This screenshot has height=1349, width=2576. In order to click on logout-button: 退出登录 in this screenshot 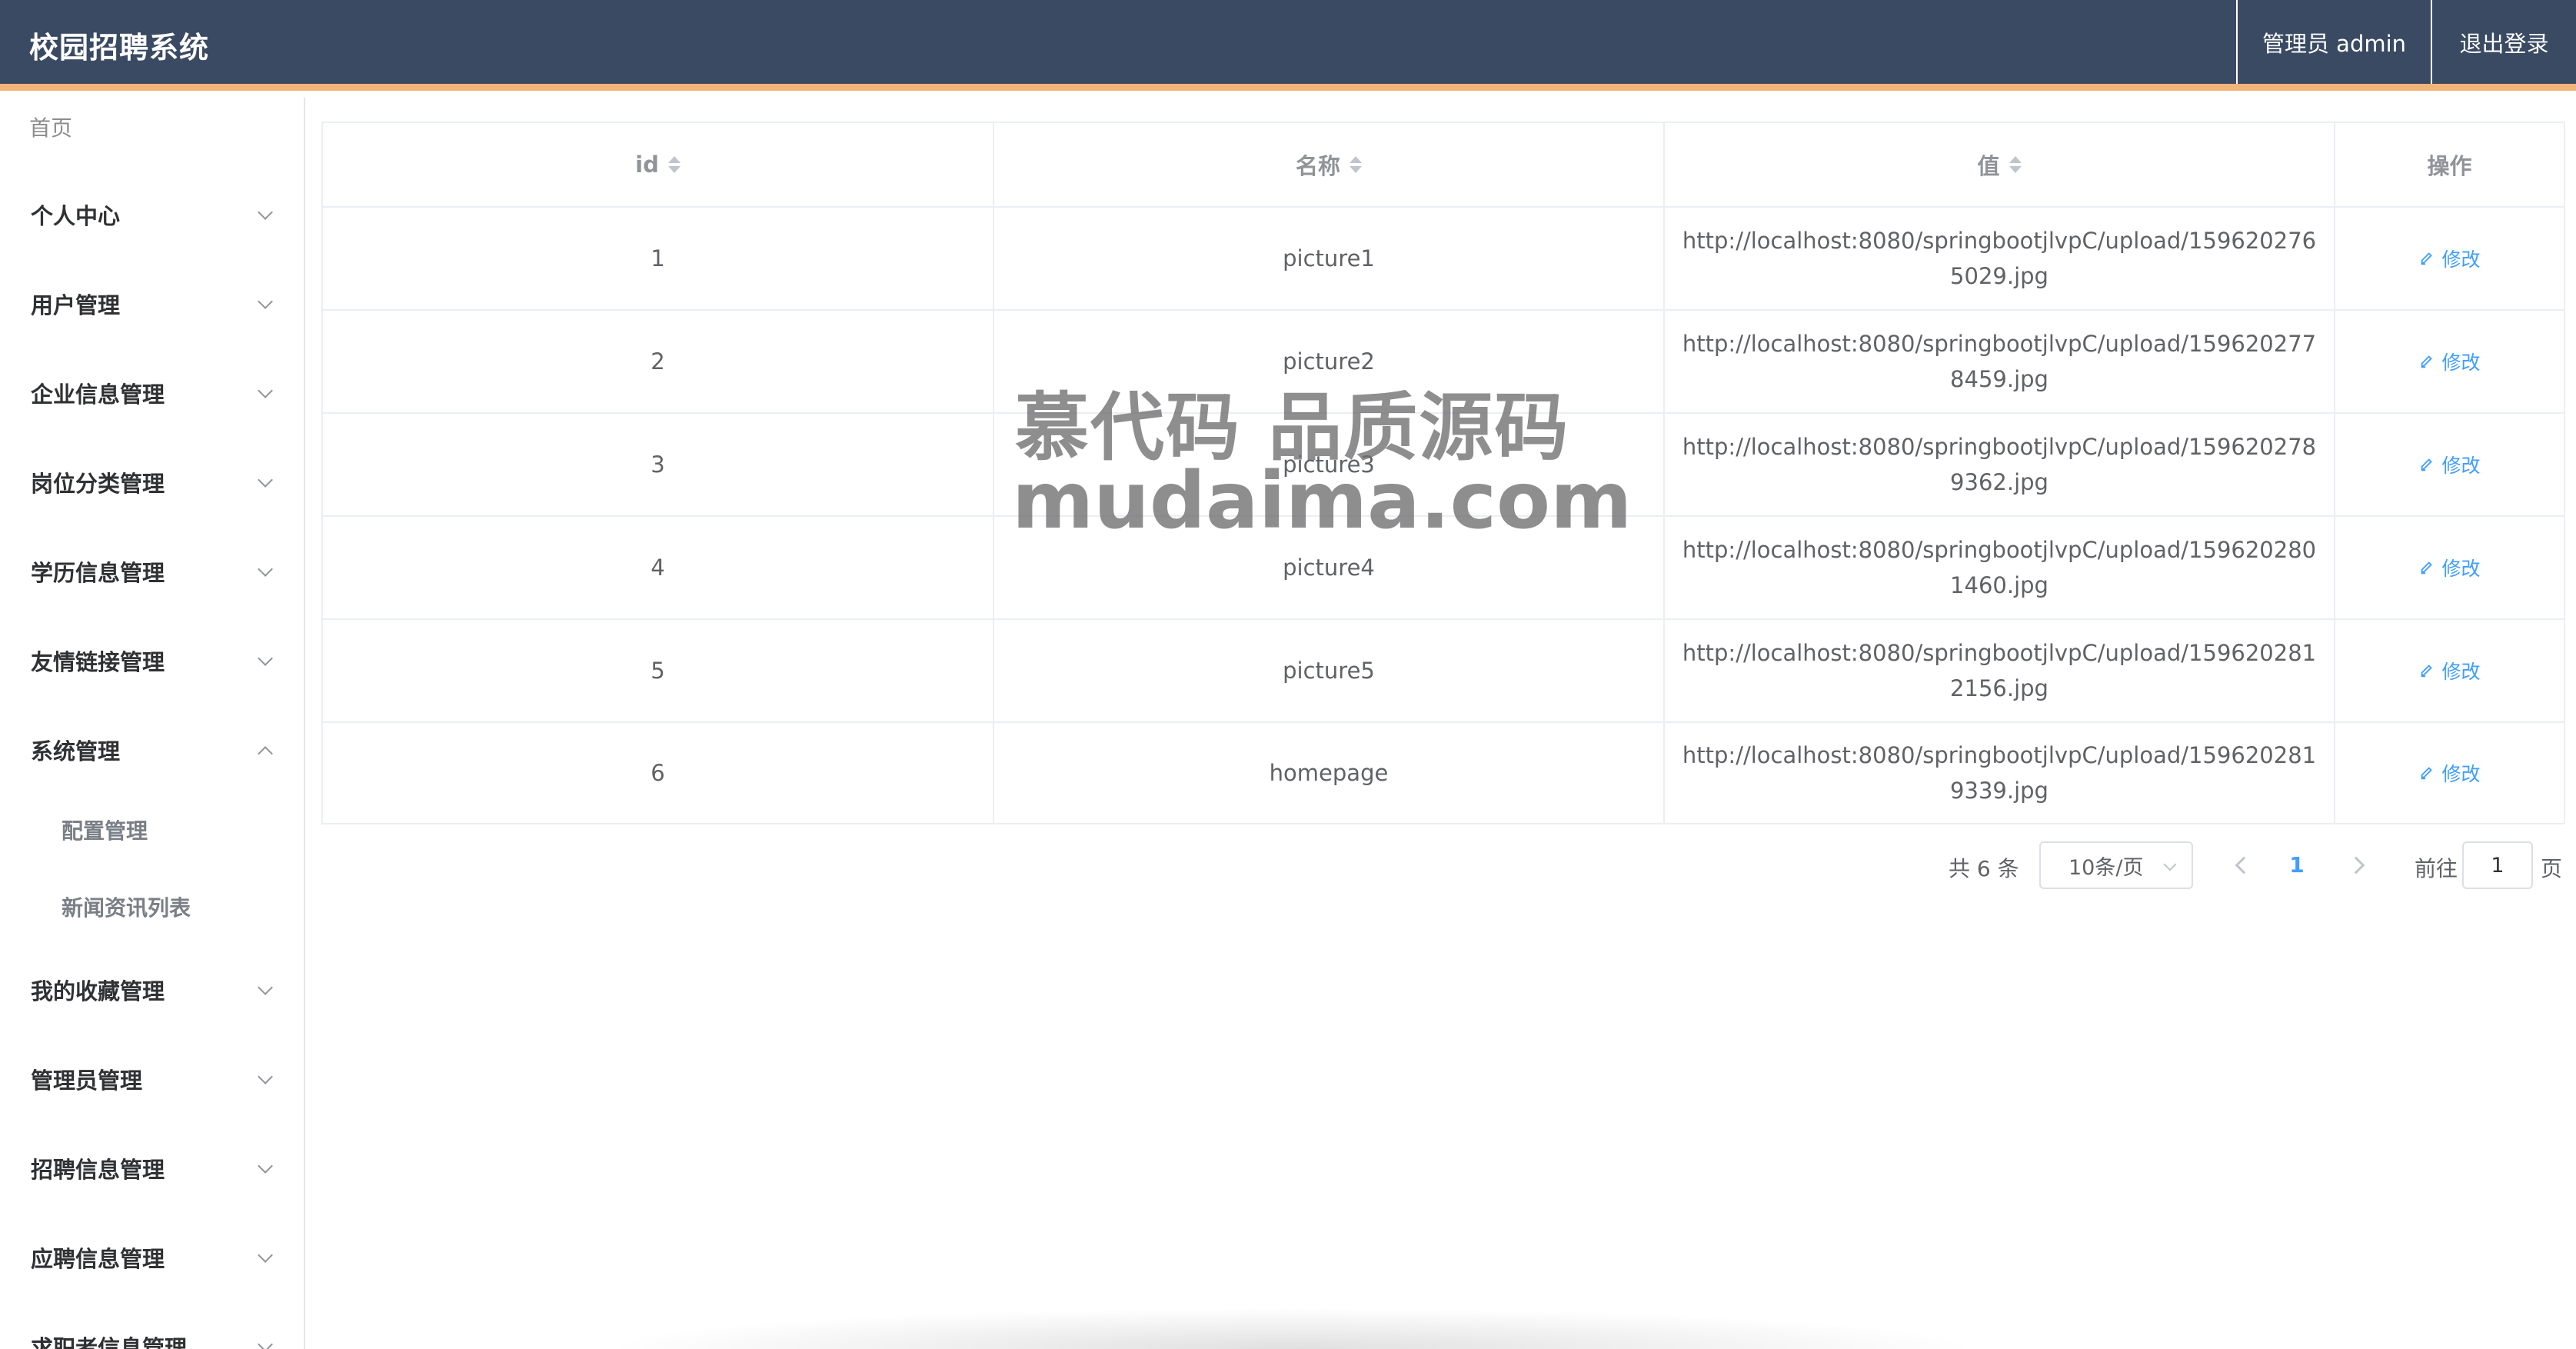, I will do `click(2503, 42)`.